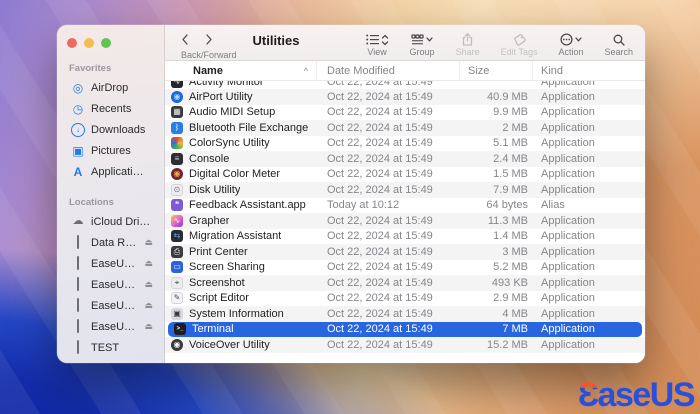 The image size is (700, 414). Describe the element at coordinates (219, 298) in the screenshot. I see `file-name-label: Script Editor` at that location.